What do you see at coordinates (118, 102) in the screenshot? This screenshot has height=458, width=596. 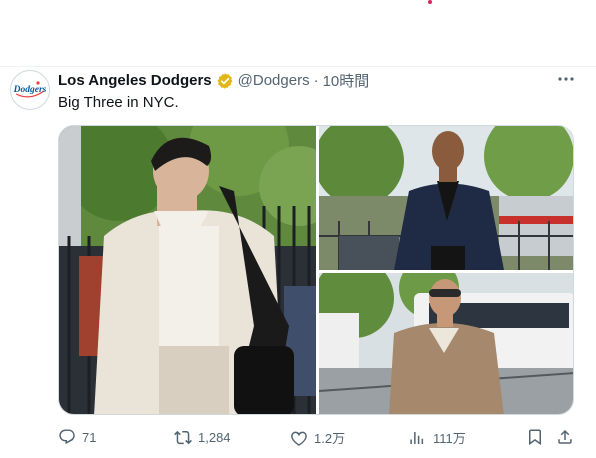 I see `tweet-text: Big Three in NYC.` at bounding box center [118, 102].